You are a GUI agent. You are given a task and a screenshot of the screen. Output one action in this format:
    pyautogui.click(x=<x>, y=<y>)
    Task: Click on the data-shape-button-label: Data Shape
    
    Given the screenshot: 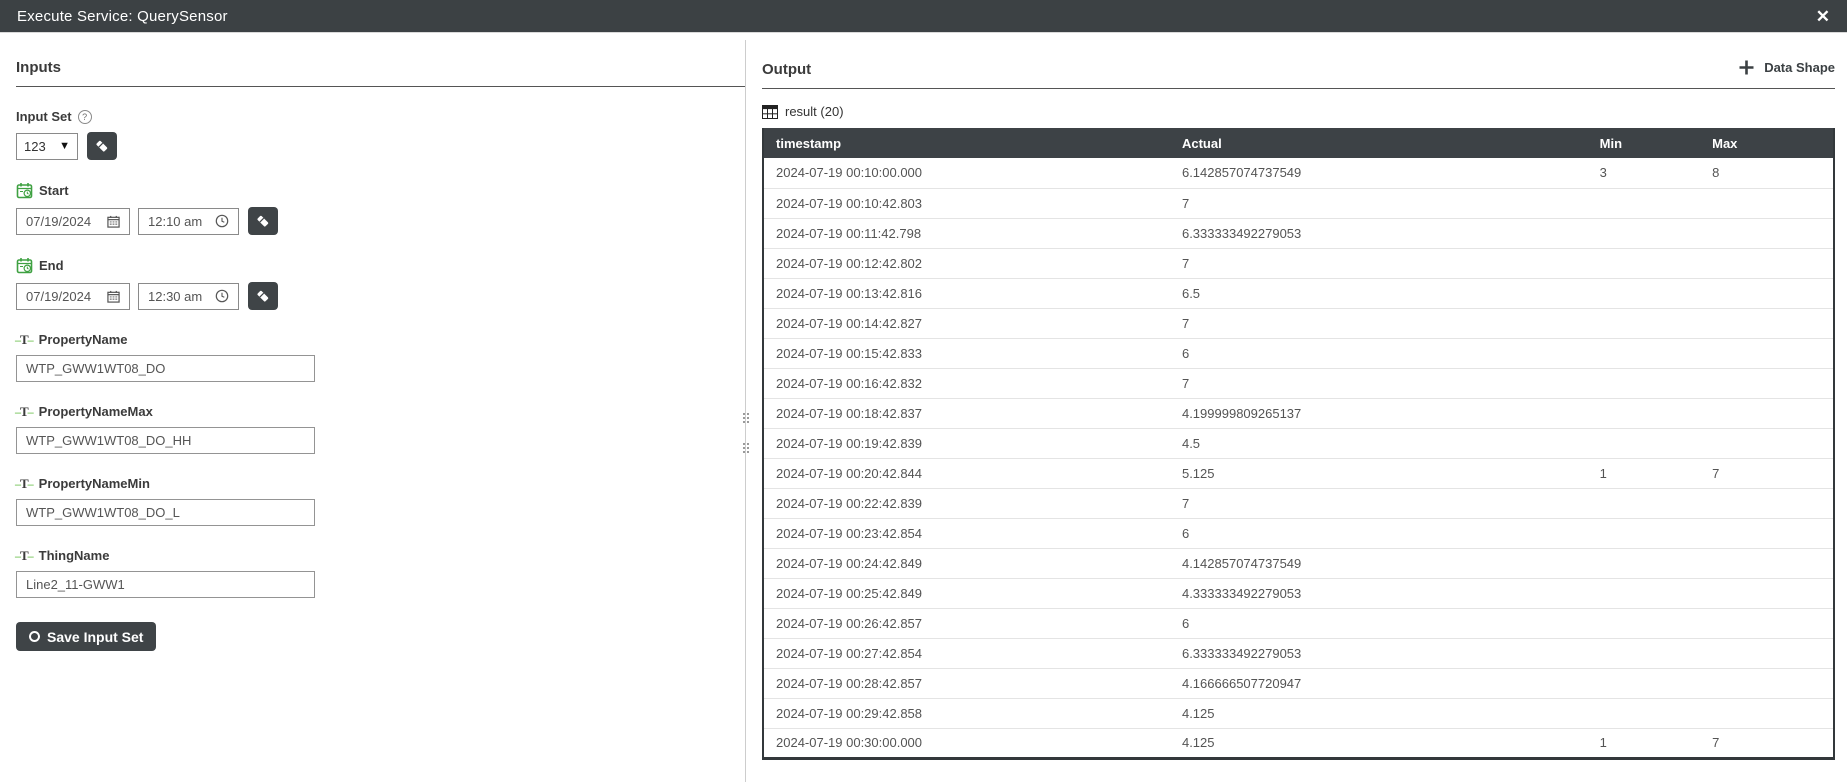 What is the action you would take?
    pyautogui.click(x=1799, y=67)
    